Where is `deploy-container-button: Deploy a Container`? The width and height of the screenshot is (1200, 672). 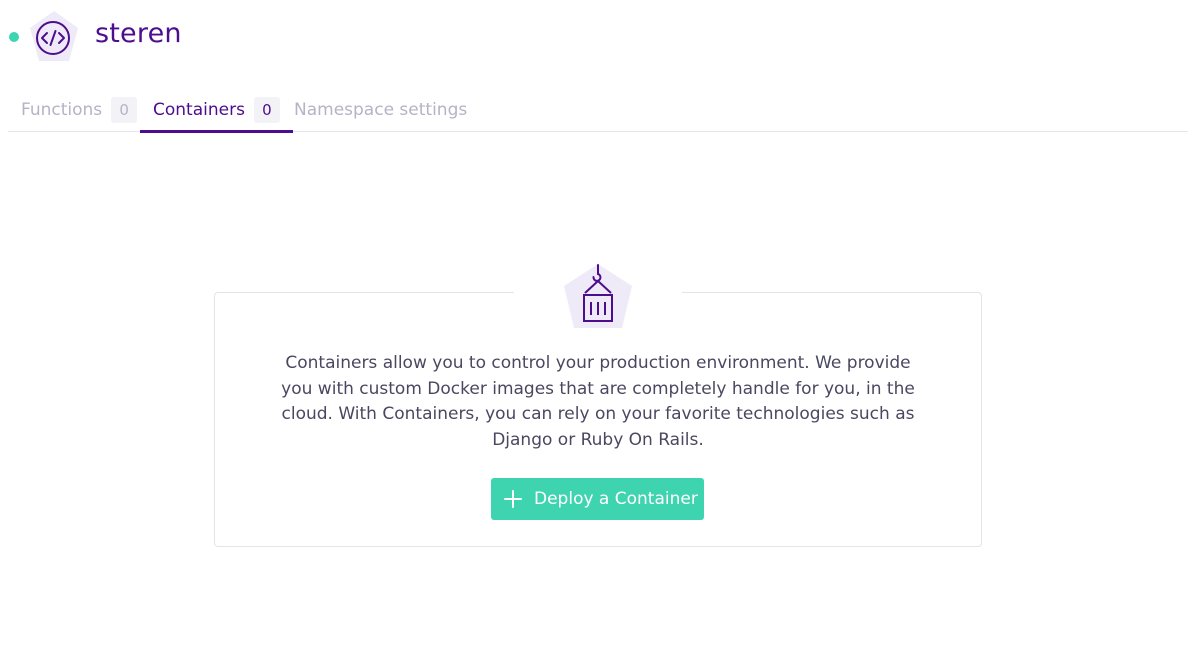
deploy-container-button: Deploy a Container is located at coordinates (597, 499).